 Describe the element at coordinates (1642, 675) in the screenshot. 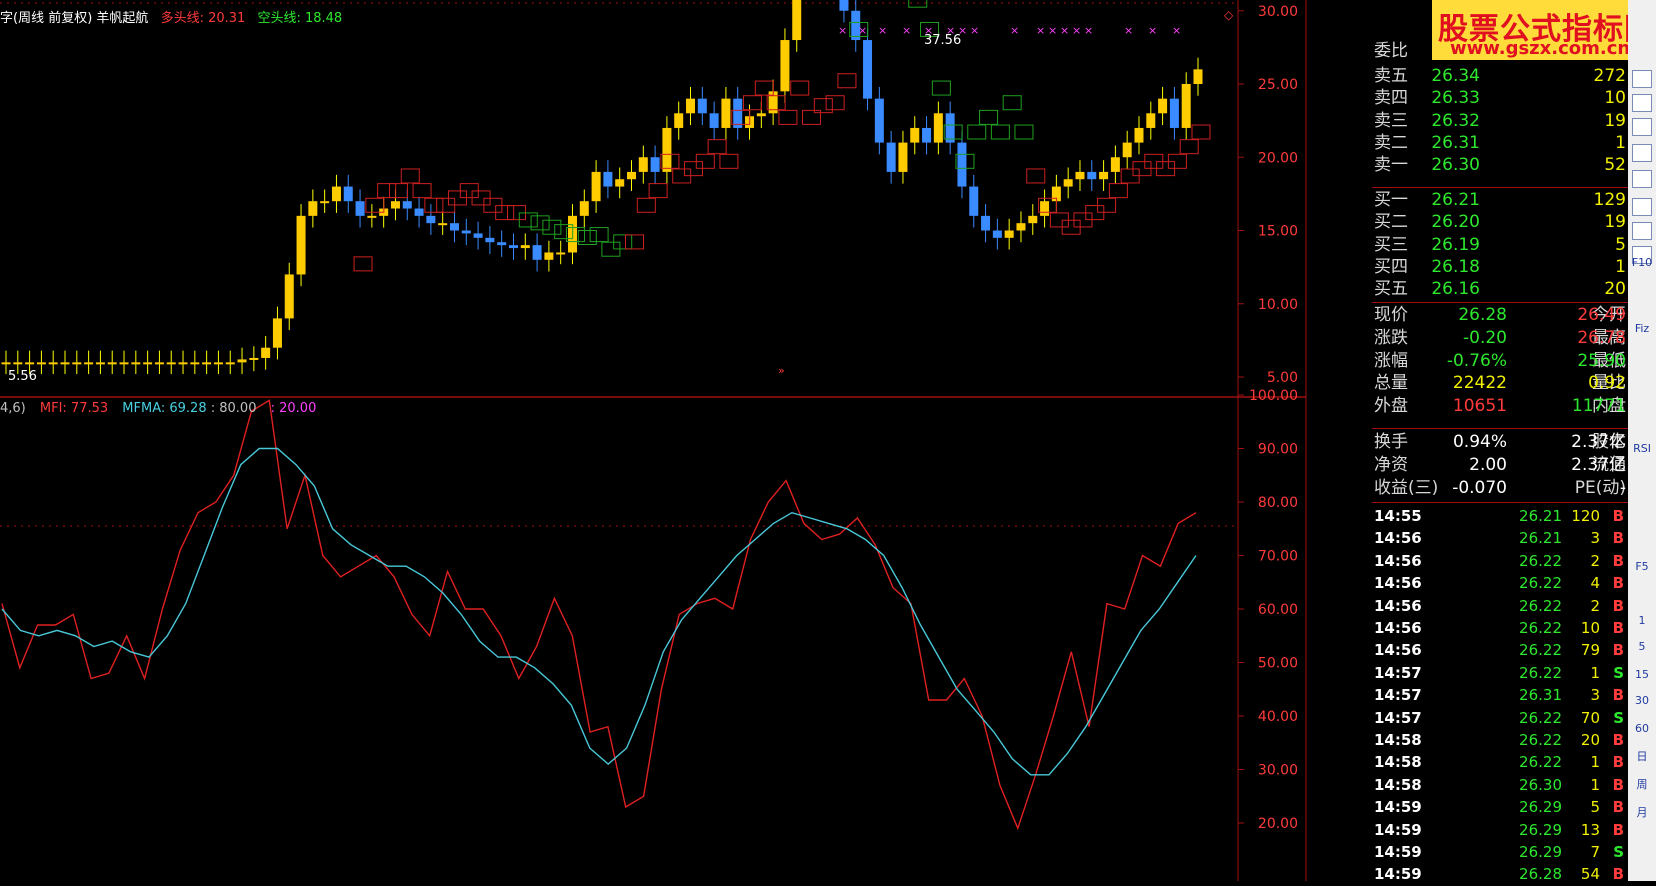

I see `toolbar-item-7: 15` at that location.